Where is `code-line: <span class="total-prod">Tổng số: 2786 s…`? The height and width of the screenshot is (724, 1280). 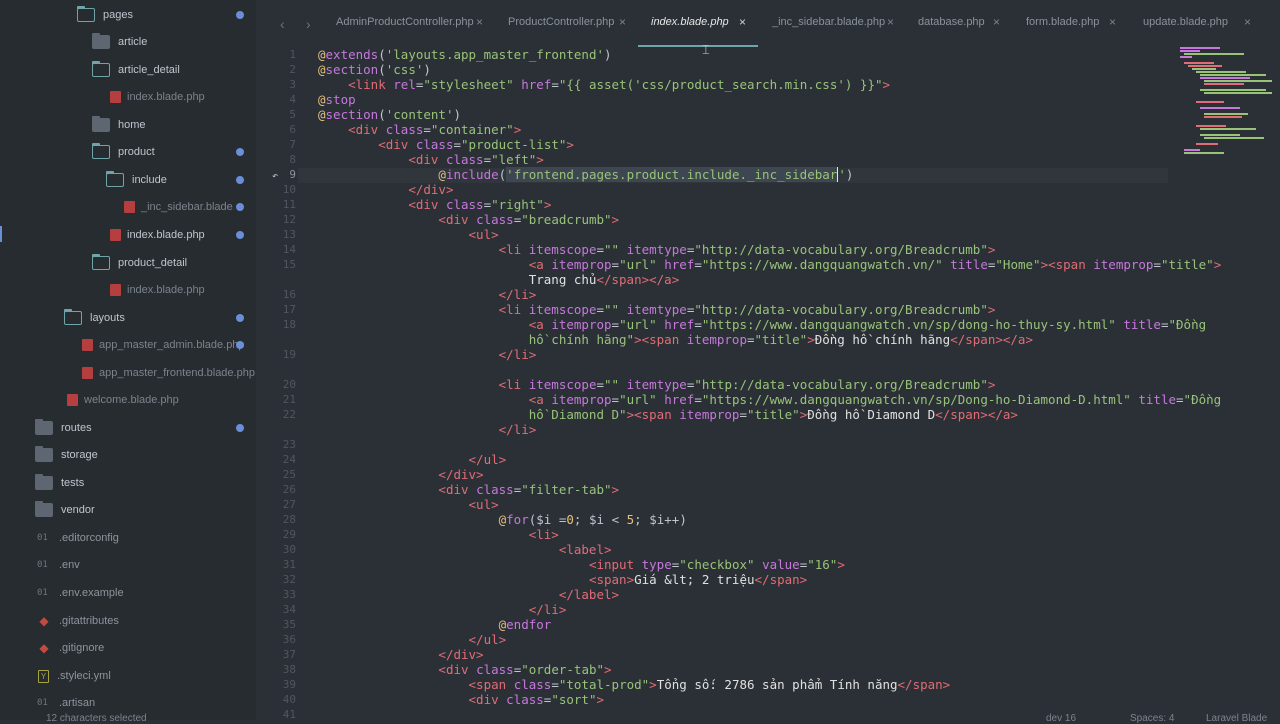
code-line: <span class="total-prod">Tổng số: 2786 s… is located at coordinates (709, 684).